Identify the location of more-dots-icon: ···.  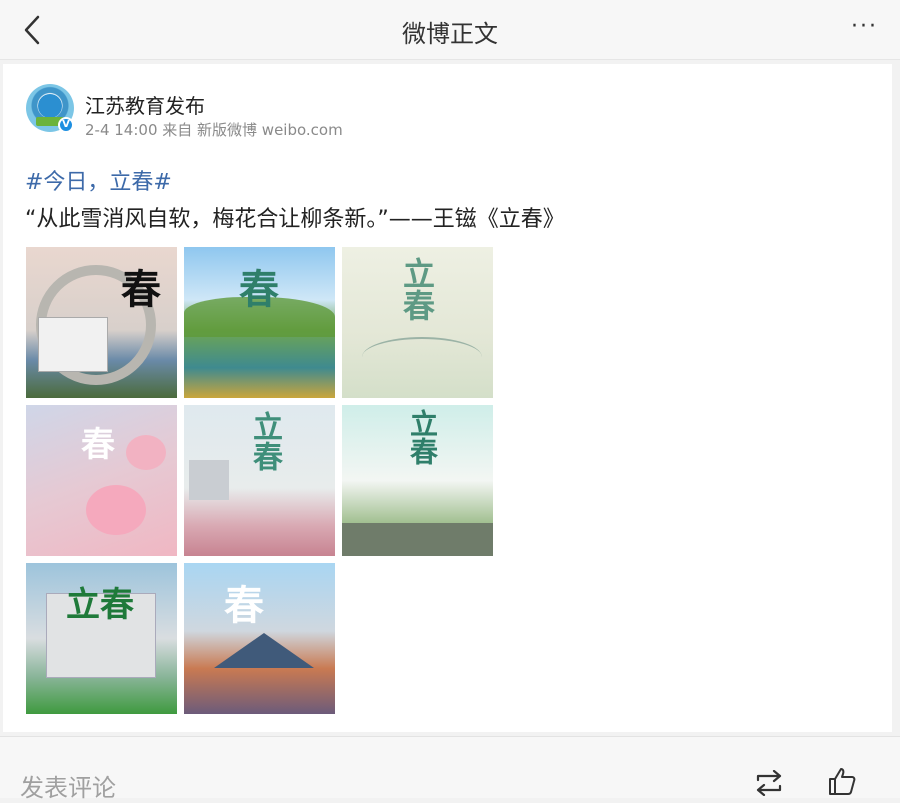
(864, 26).